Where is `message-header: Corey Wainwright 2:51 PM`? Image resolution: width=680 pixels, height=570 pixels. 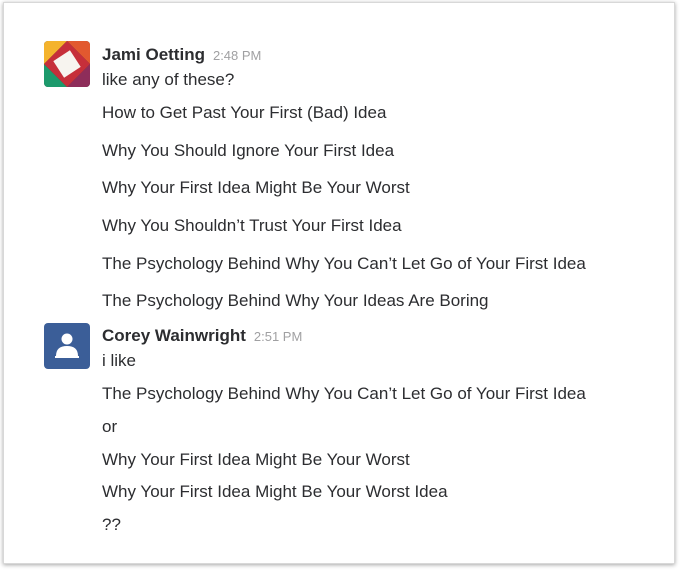
message-header: Corey Wainwright 2:51 PM is located at coordinates (202, 336).